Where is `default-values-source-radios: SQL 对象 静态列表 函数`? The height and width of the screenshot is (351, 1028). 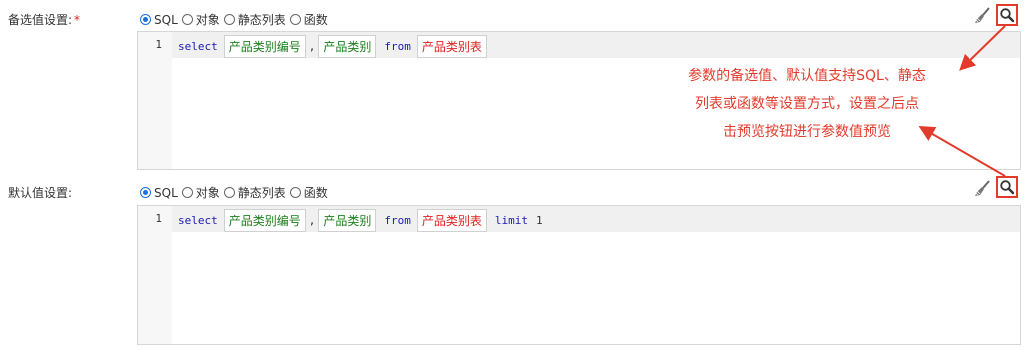
default-values-source-radios: SQL 对象 静态列表 函数 is located at coordinates (236, 192).